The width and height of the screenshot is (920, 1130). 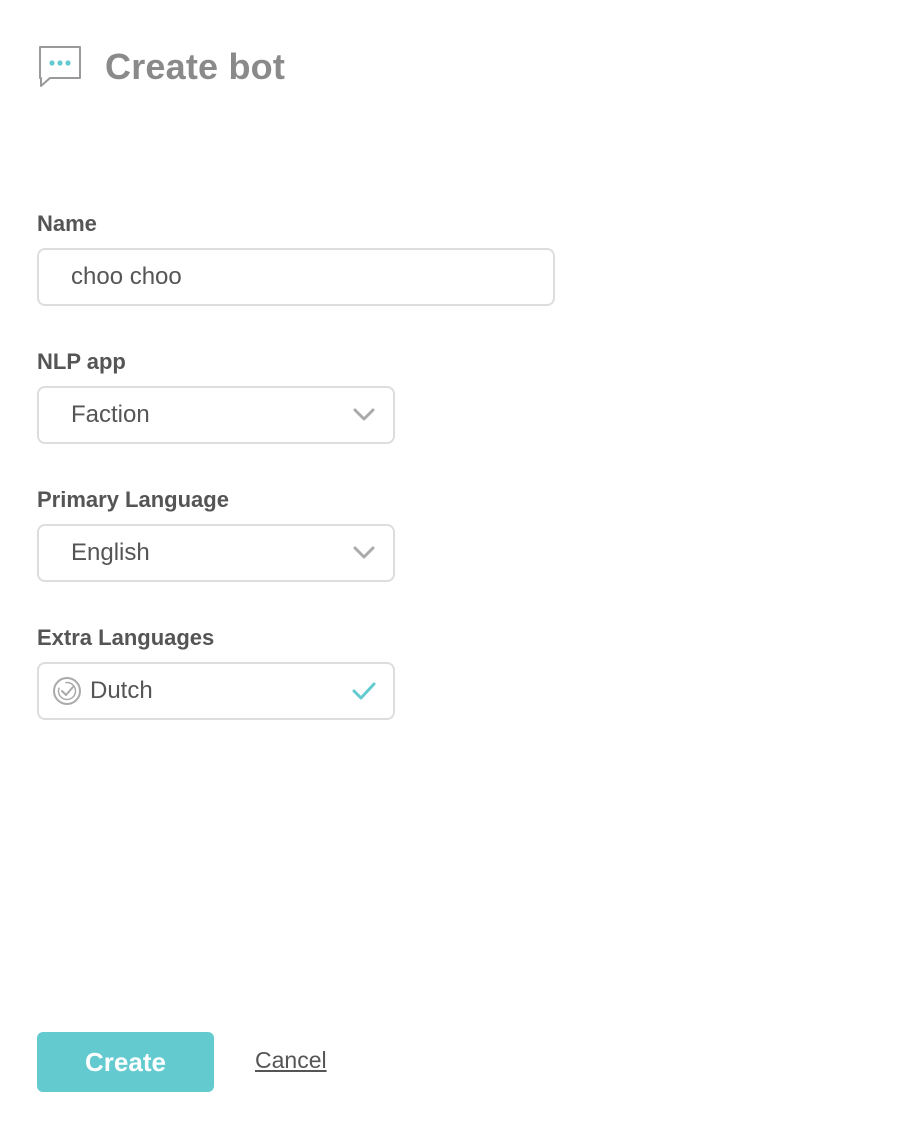 What do you see at coordinates (133, 499) in the screenshot?
I see `primary-language-label: Primary Language` at bounding box center [133, 499].